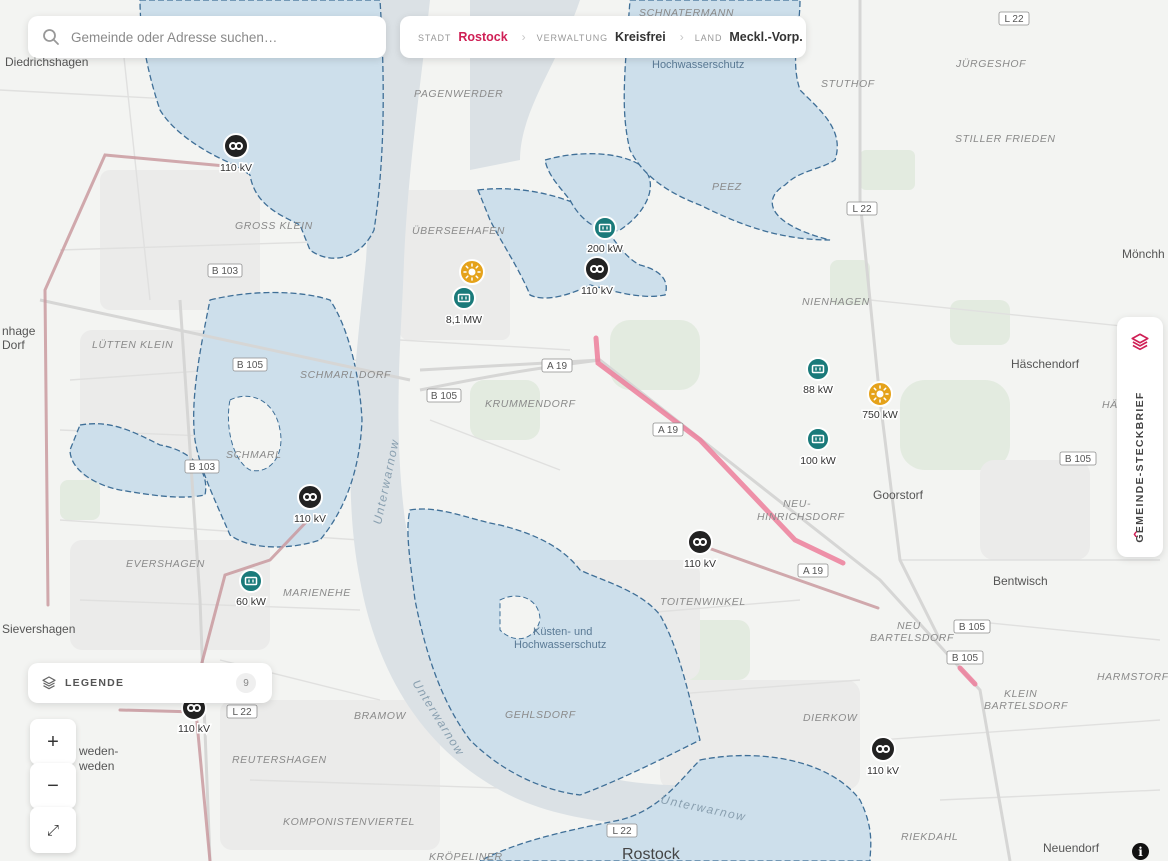 The width and height of the screenshot is (1168, 861). I want to click on place-label: SCHMARL, so click(254, 455).